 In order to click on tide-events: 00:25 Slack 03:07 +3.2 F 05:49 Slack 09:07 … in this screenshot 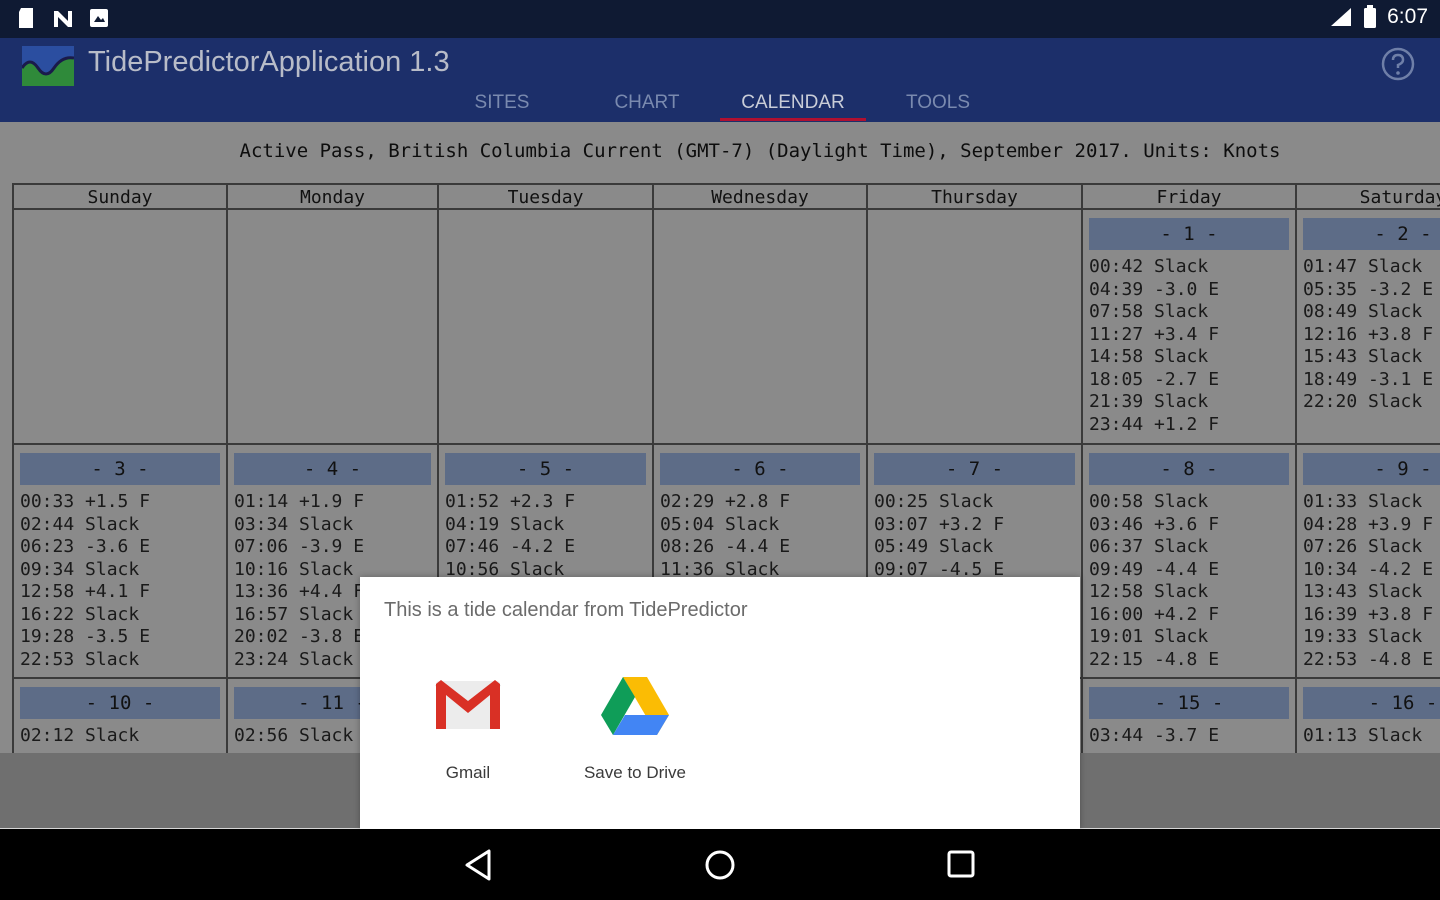, I will do `click(939, 536)`.